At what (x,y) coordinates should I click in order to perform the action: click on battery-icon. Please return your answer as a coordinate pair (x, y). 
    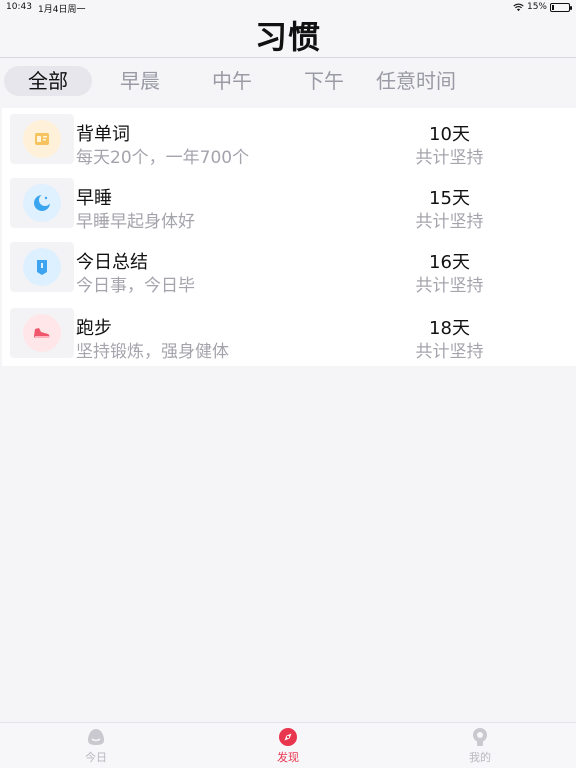
    Looking at the image, I should click on (561, 7).